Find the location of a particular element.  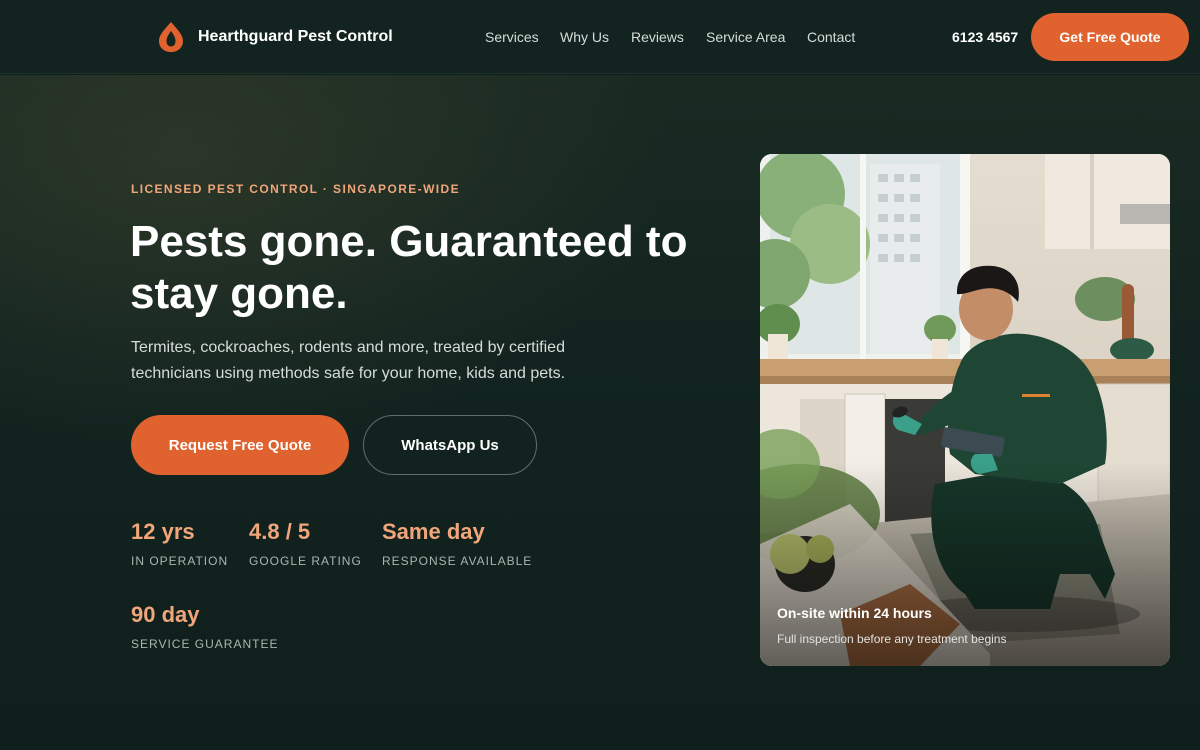

stat-value: 4.8 / 5 is located at coordinates (280, 531).